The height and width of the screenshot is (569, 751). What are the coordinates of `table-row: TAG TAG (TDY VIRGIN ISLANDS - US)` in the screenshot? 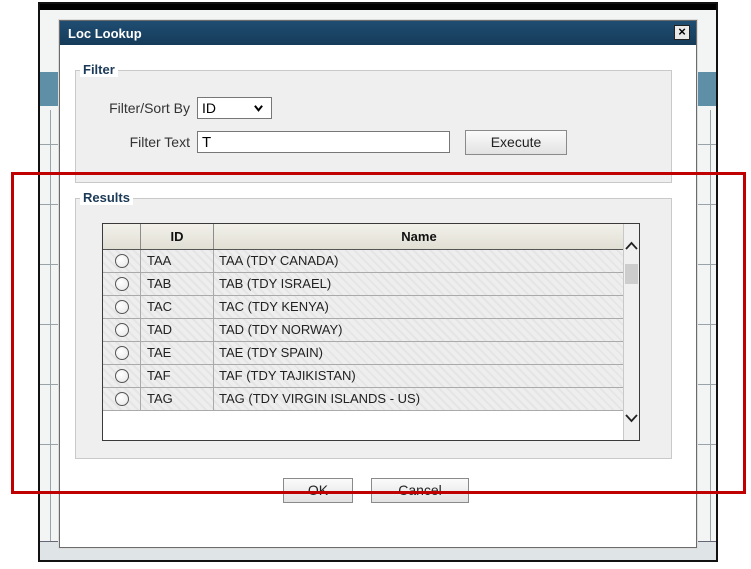 It's located at (363, 399).